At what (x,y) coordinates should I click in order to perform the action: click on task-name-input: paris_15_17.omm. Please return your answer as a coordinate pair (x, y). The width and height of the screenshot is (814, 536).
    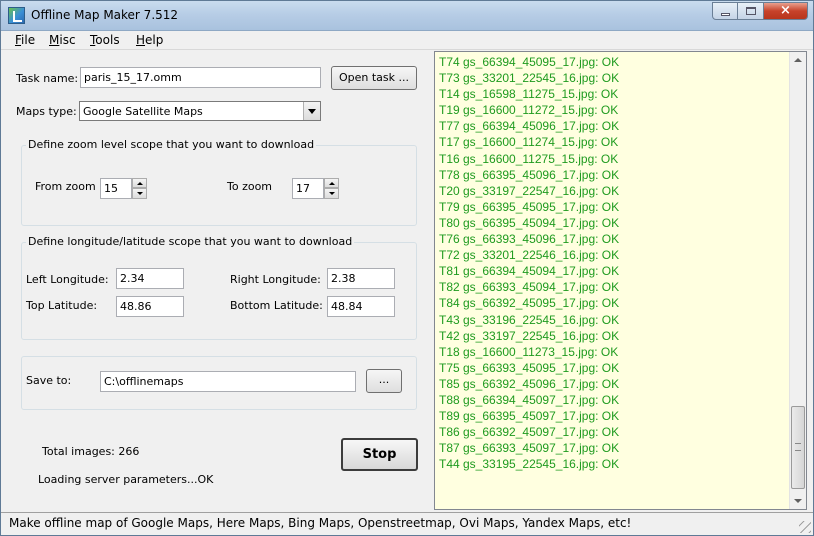
    Looking at the image, I should click on (200, 77).